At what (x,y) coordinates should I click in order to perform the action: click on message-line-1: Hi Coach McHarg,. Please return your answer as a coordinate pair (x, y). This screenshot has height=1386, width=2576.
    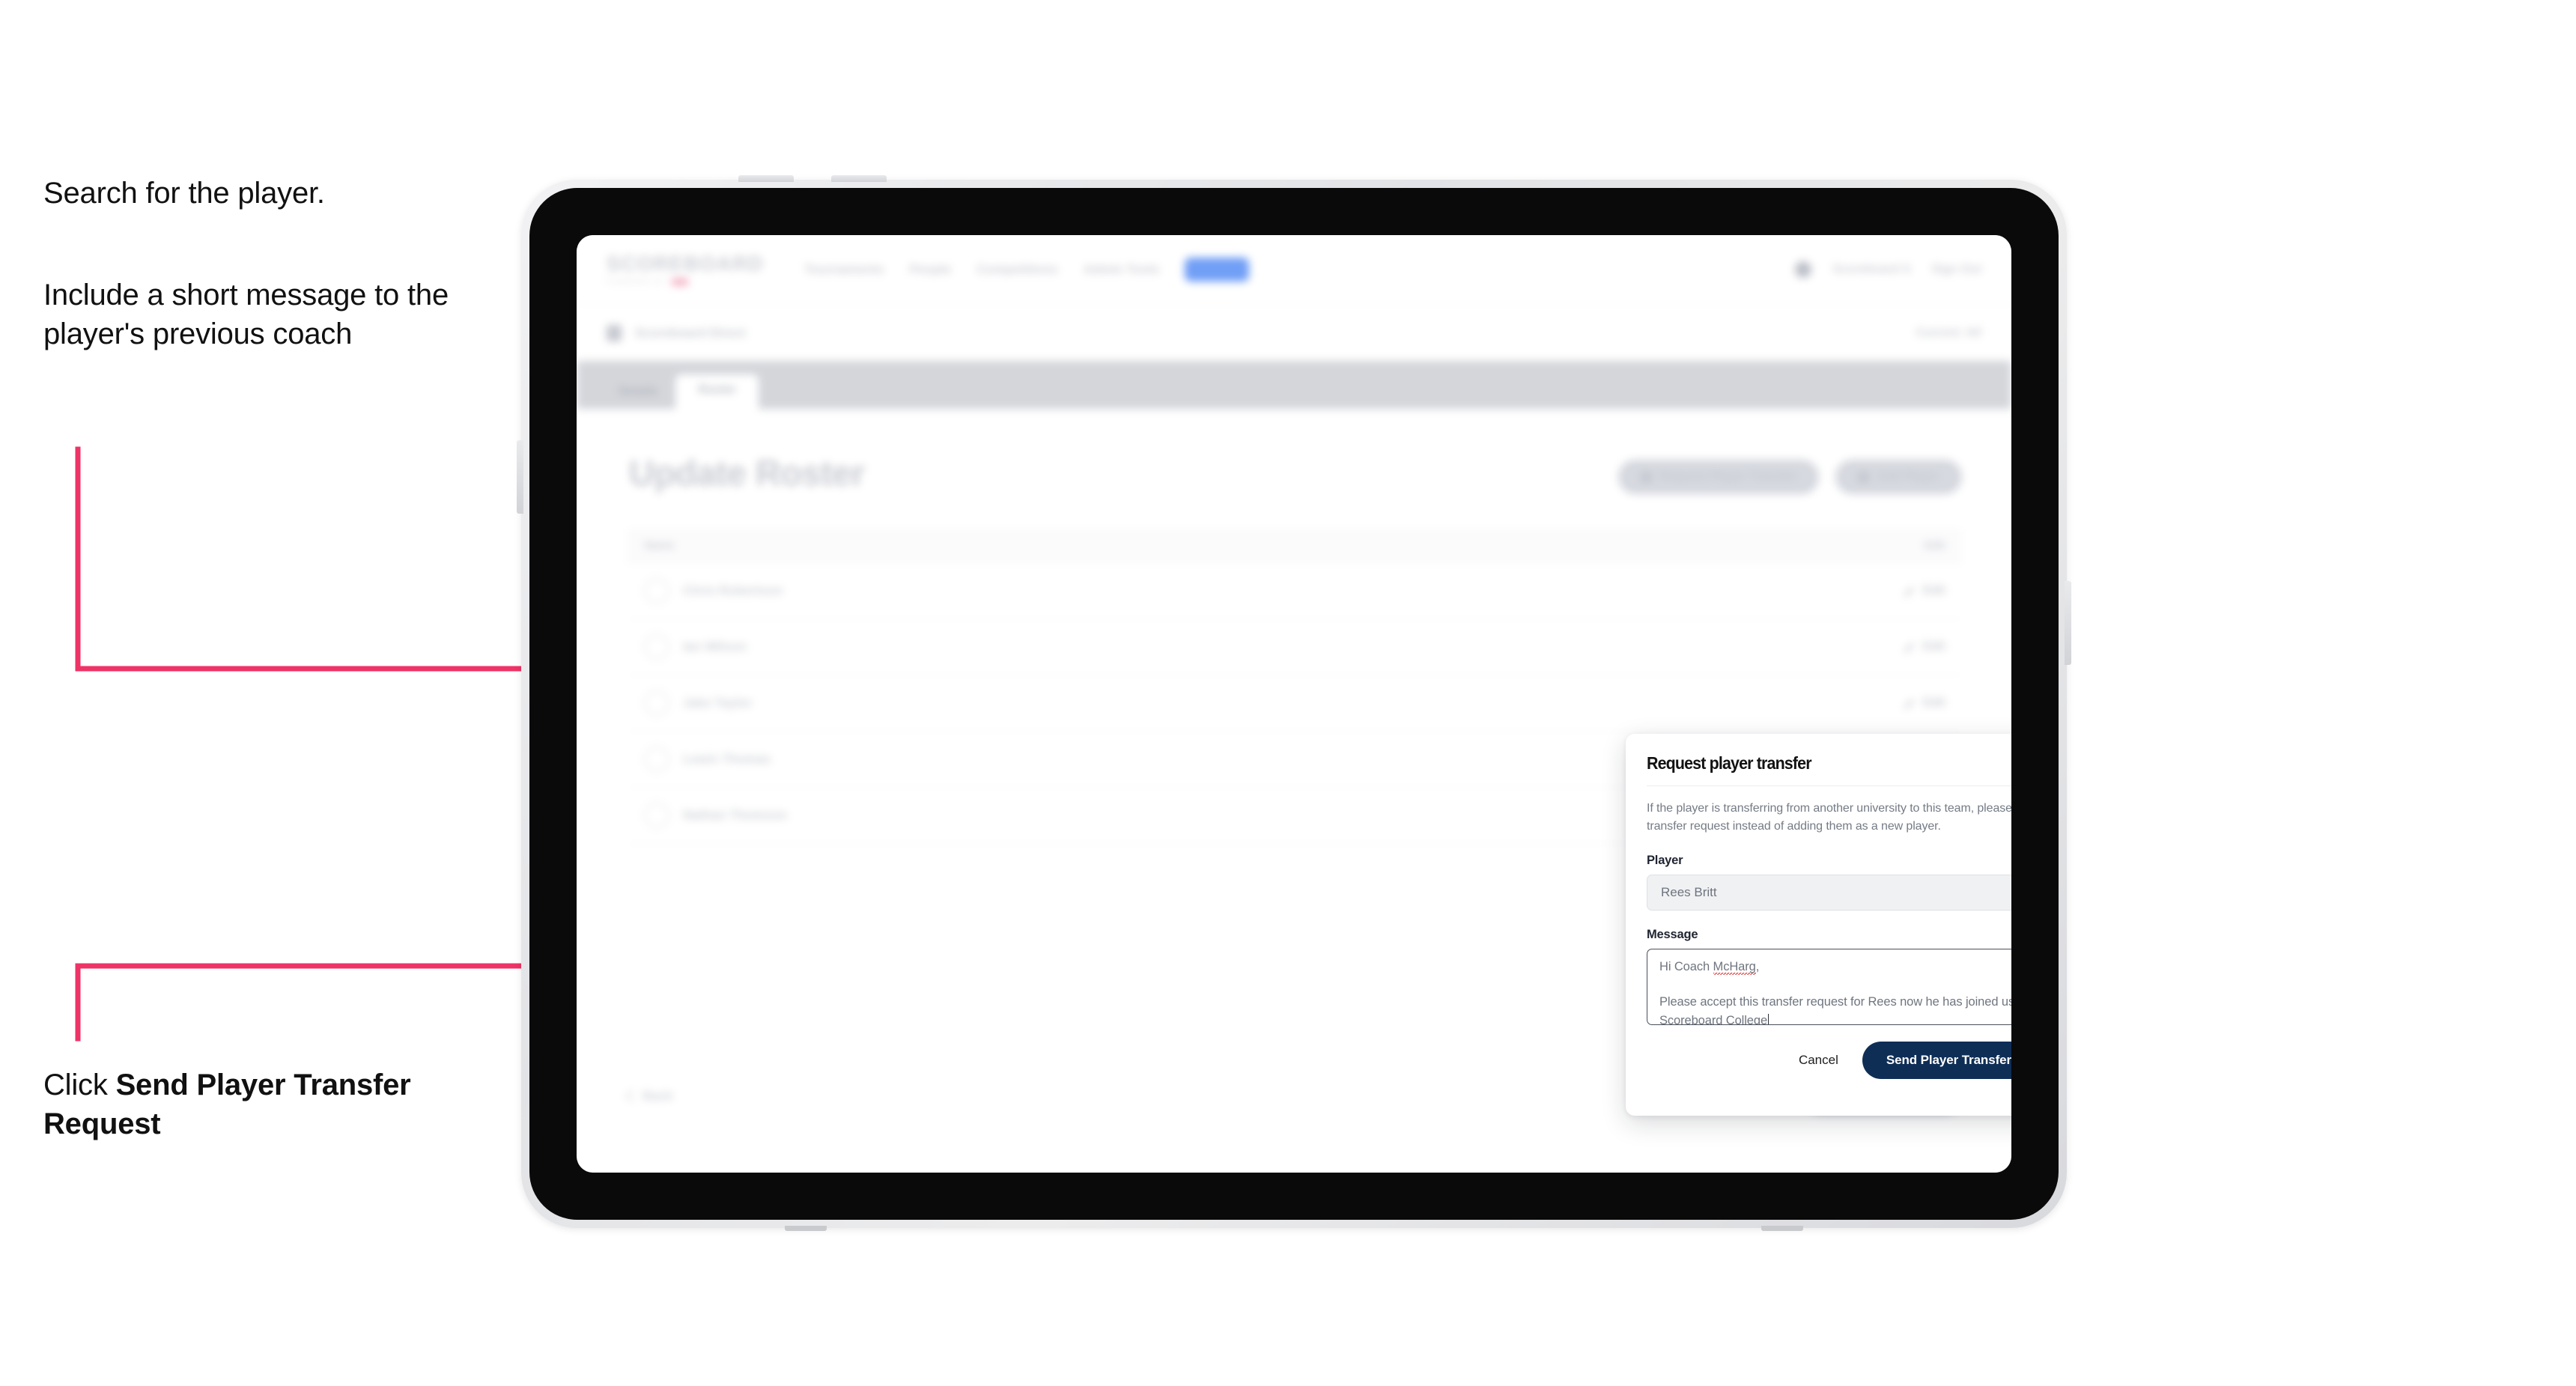
    Looking at the image, I should click on (1709, 967).